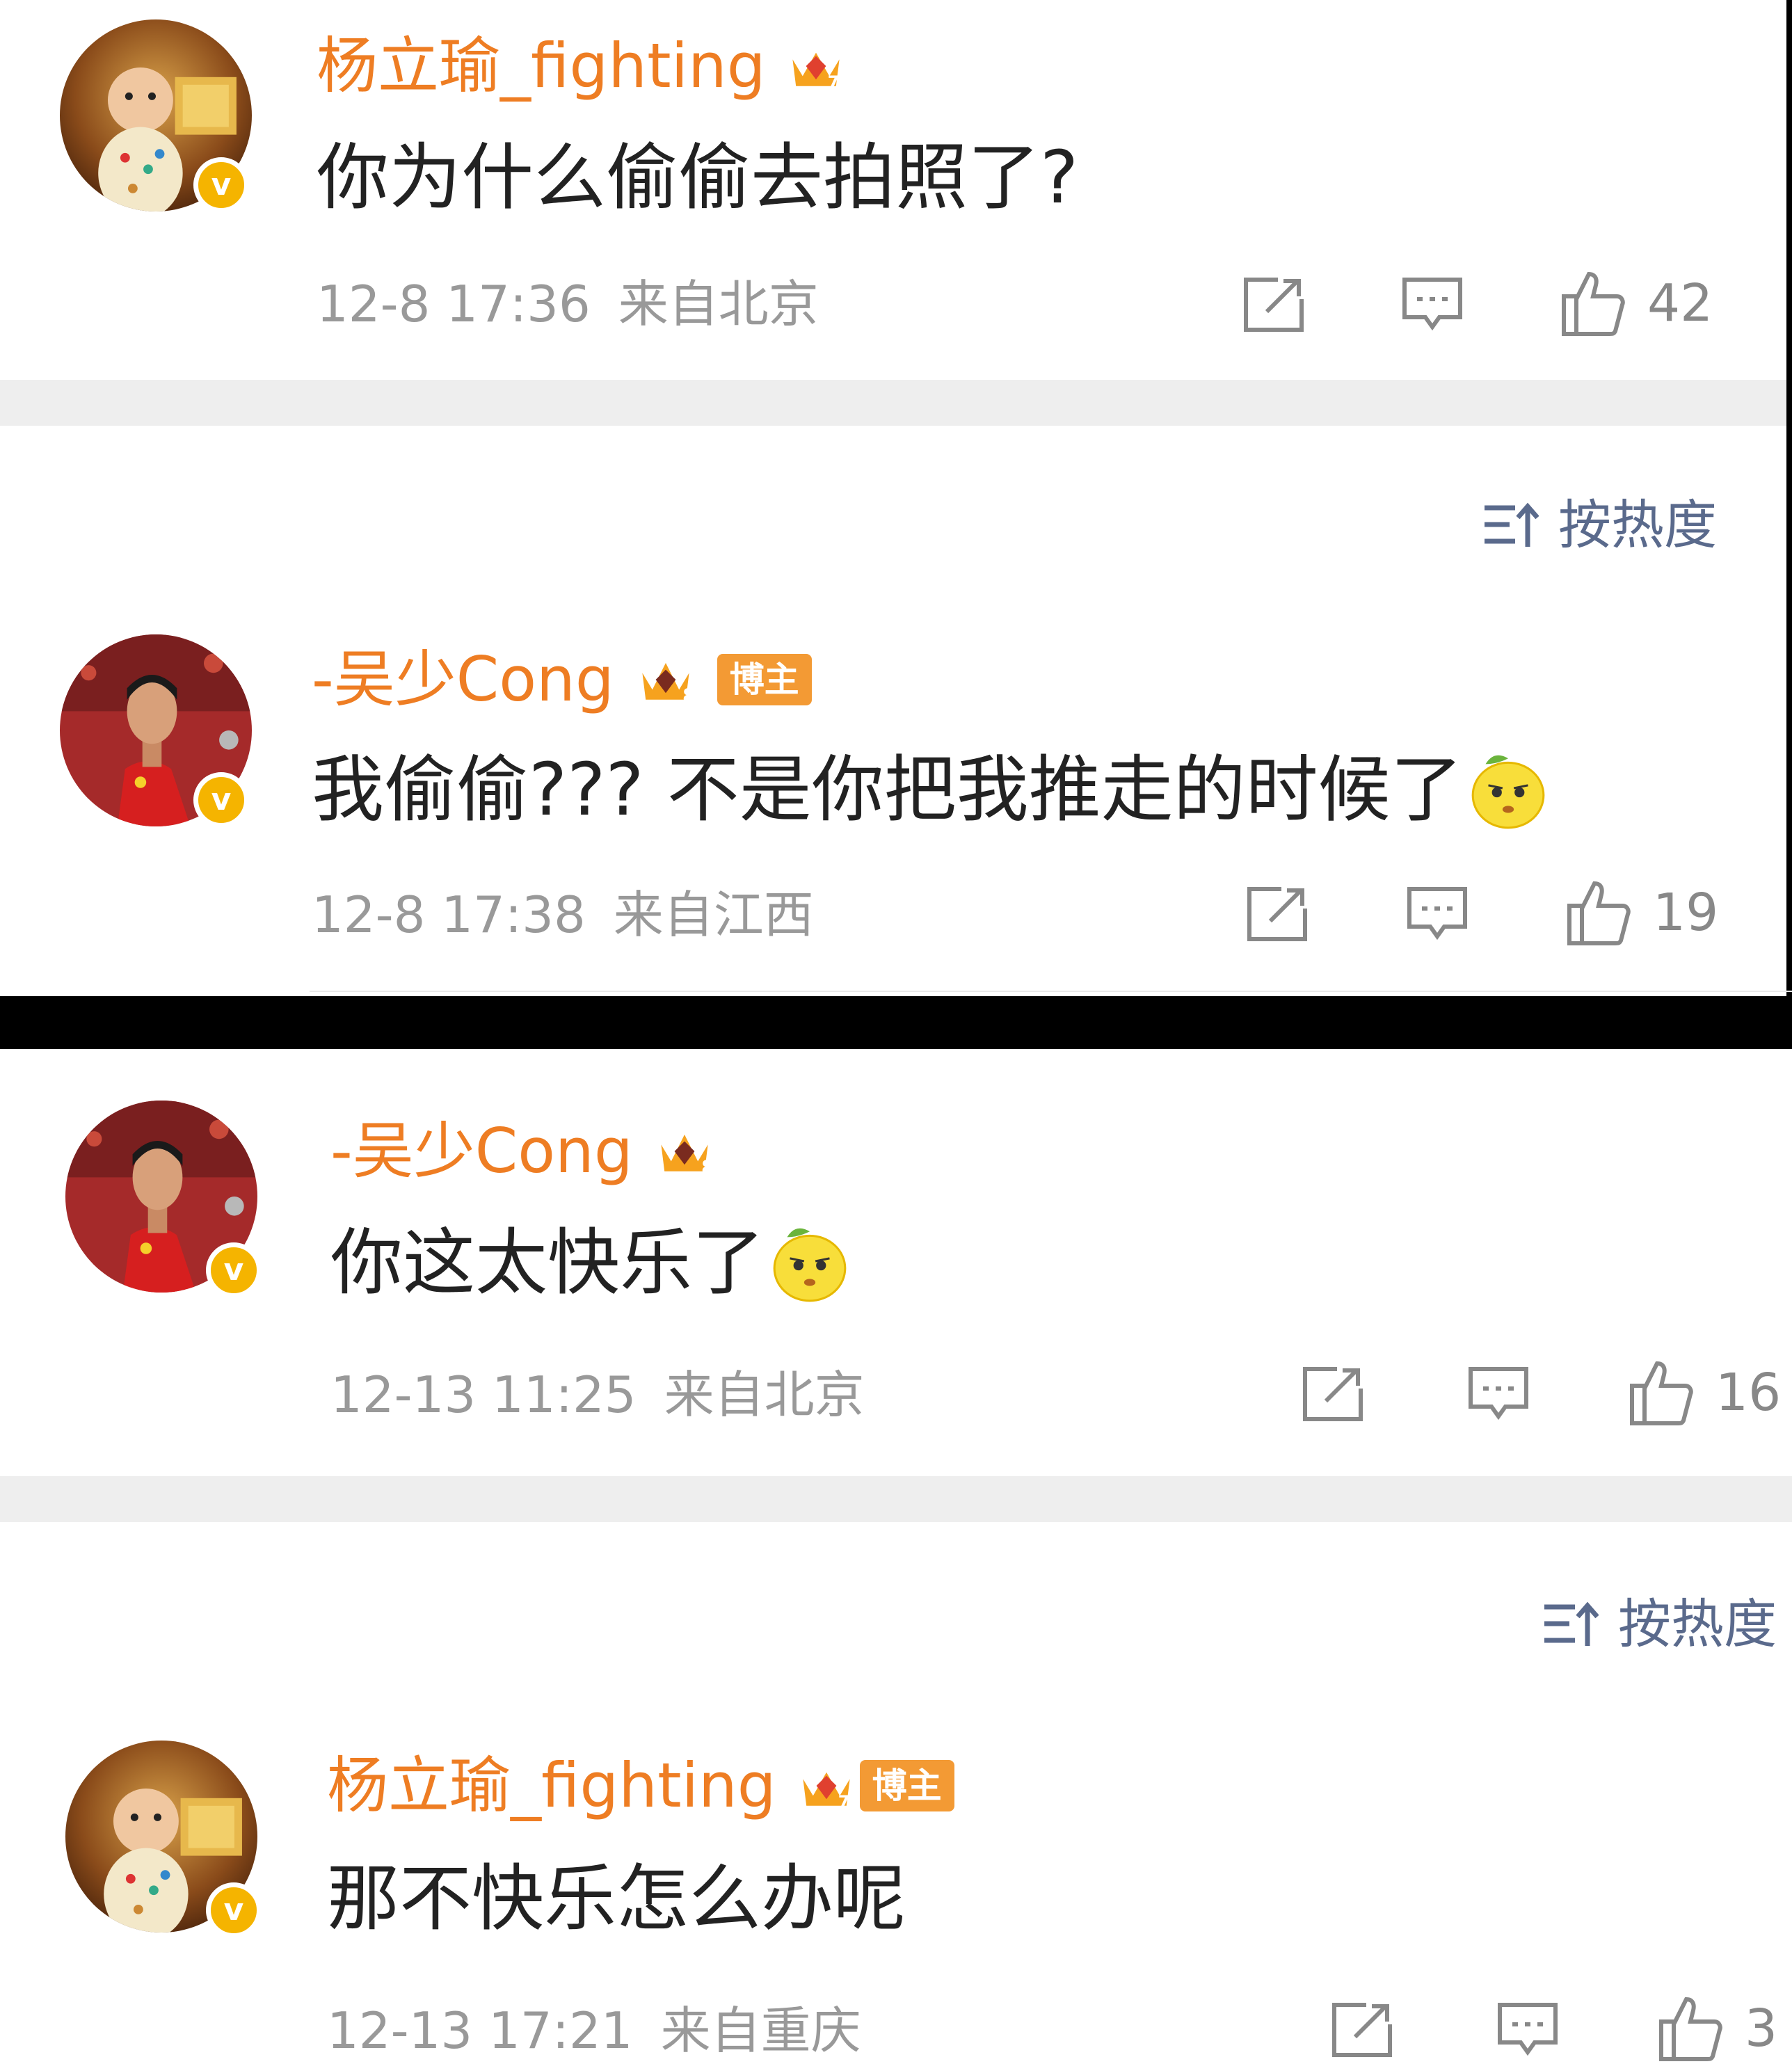 This screenshot has height=2064, width=1792. What do you see at coordinates (887, 789) in the screenshot?
I see `comment-text-content: 我偷偷??? 不是你把我推走的时候了` at bounding box center [887, 789].